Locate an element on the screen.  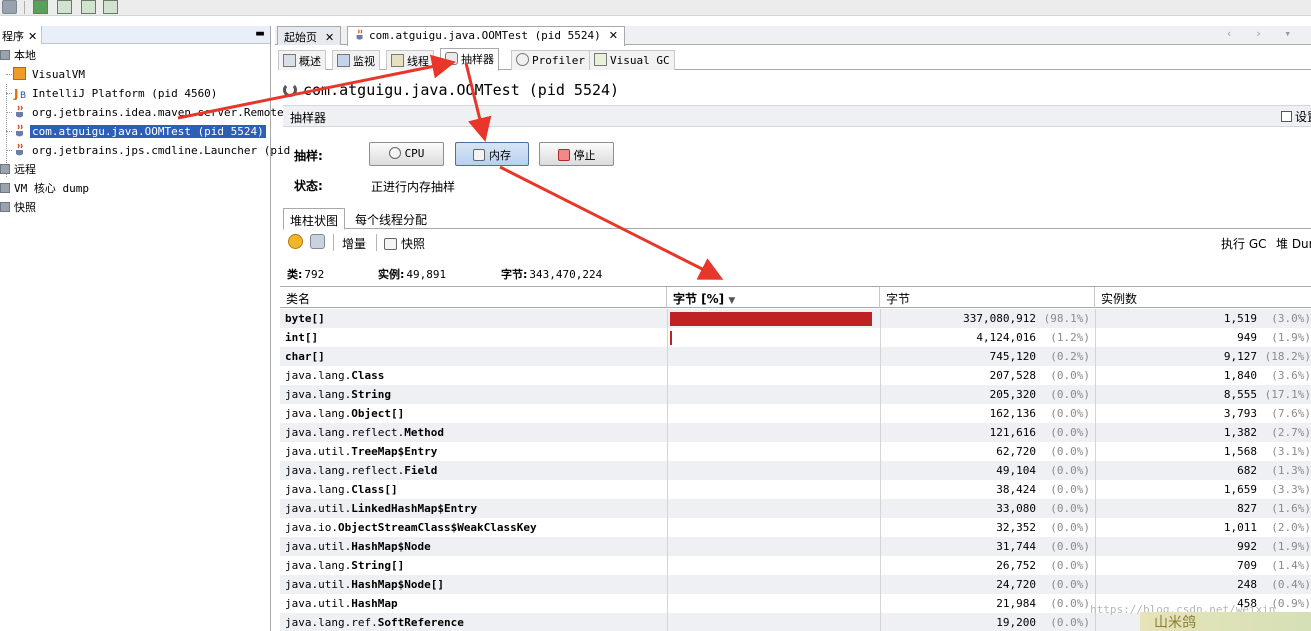
tree-item-label: 本地 is located at coordinates (25, 55).